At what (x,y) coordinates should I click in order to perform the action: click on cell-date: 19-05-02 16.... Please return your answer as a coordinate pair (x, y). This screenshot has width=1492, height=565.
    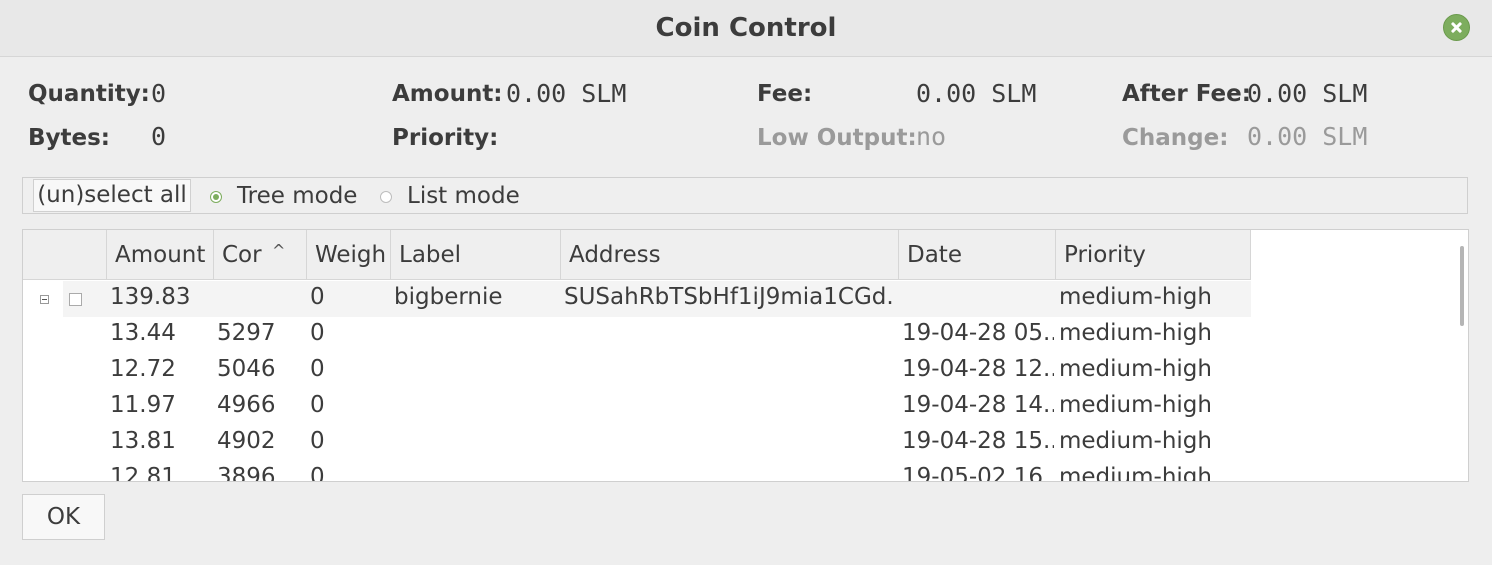
    Looking at the image, I should click on (978, 473).